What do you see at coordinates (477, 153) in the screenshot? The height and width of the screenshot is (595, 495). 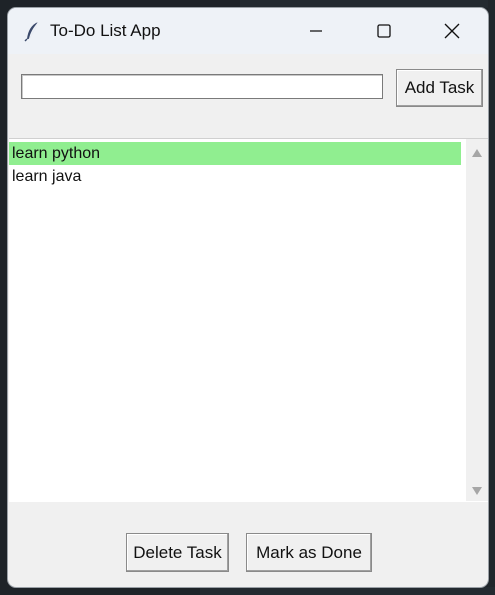 I see `scroll-up-icon` at bounding box center [477, 153].